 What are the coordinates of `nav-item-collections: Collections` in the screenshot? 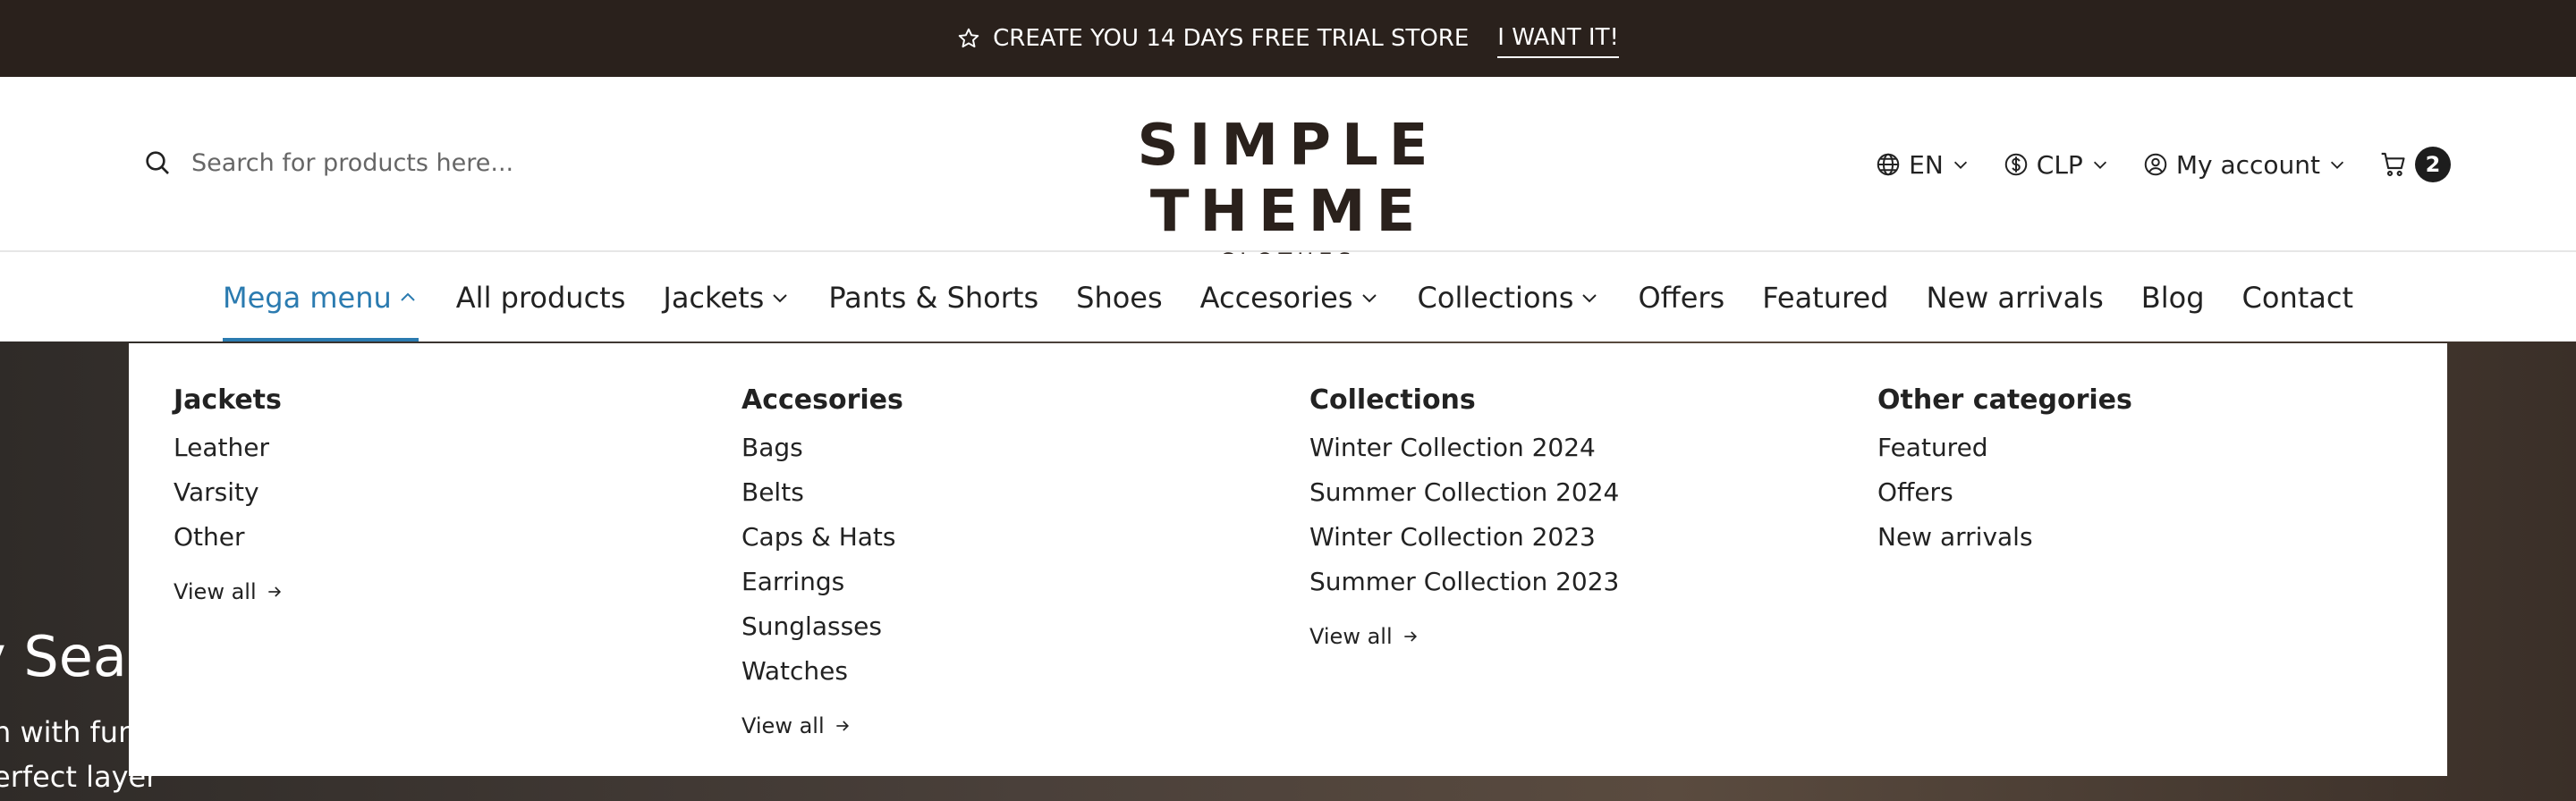 It's located at (1509, 298).